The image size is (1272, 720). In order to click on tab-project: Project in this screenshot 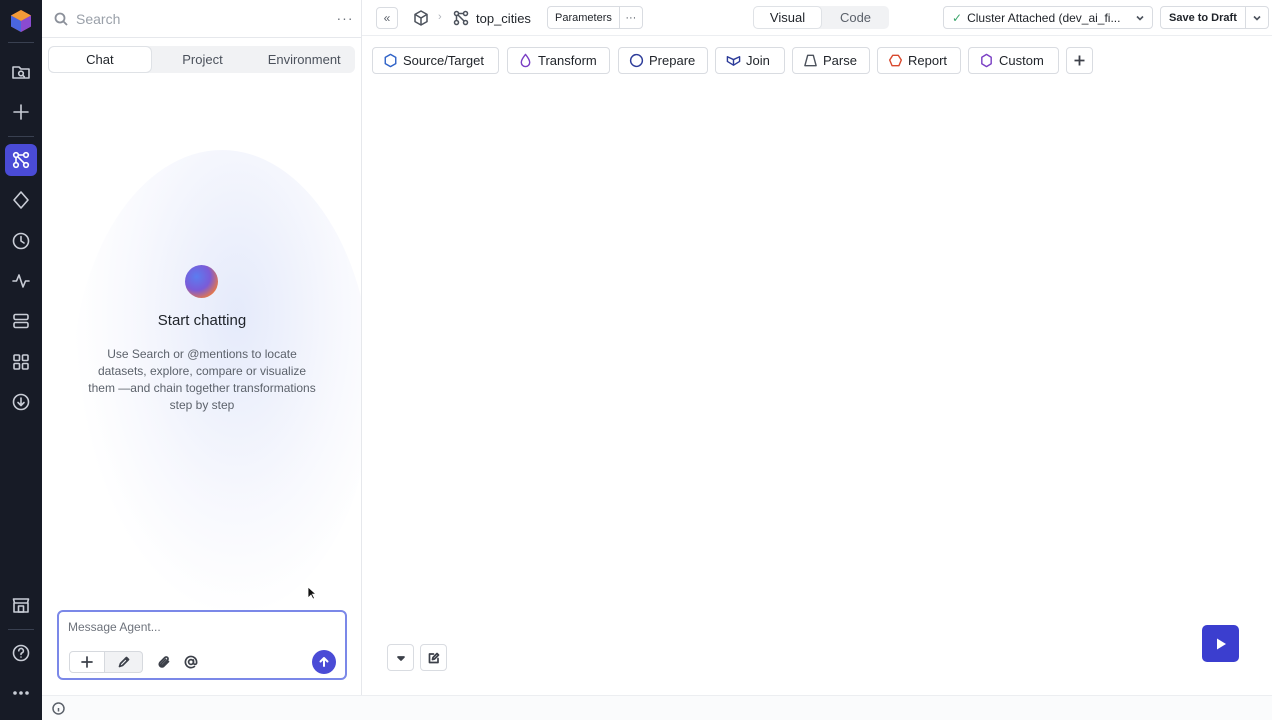, I will do `click(203, 59)`.